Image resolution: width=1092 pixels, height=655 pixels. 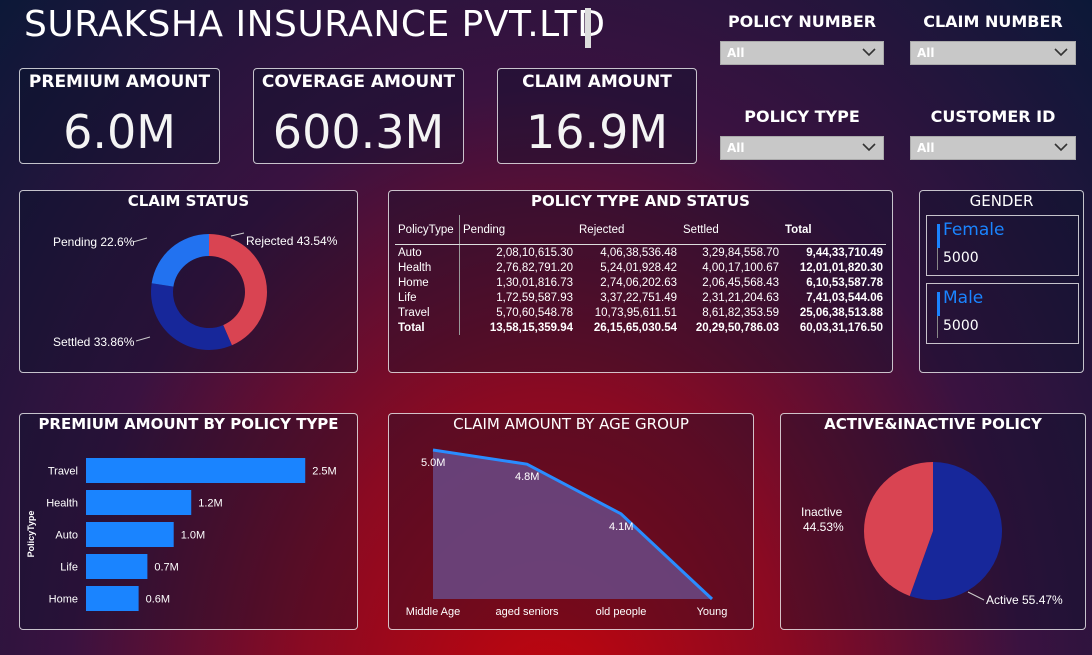 I want to click on table-cell: 1,72,59,587.93, so click(x=534, y=297).